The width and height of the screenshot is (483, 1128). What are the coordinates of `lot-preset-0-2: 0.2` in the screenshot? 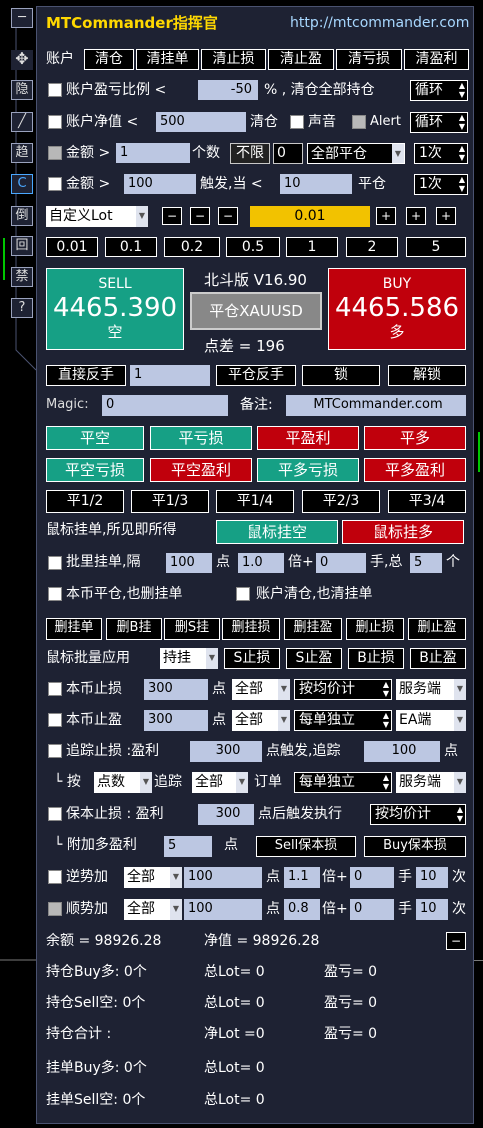 It's located at (192, 247).